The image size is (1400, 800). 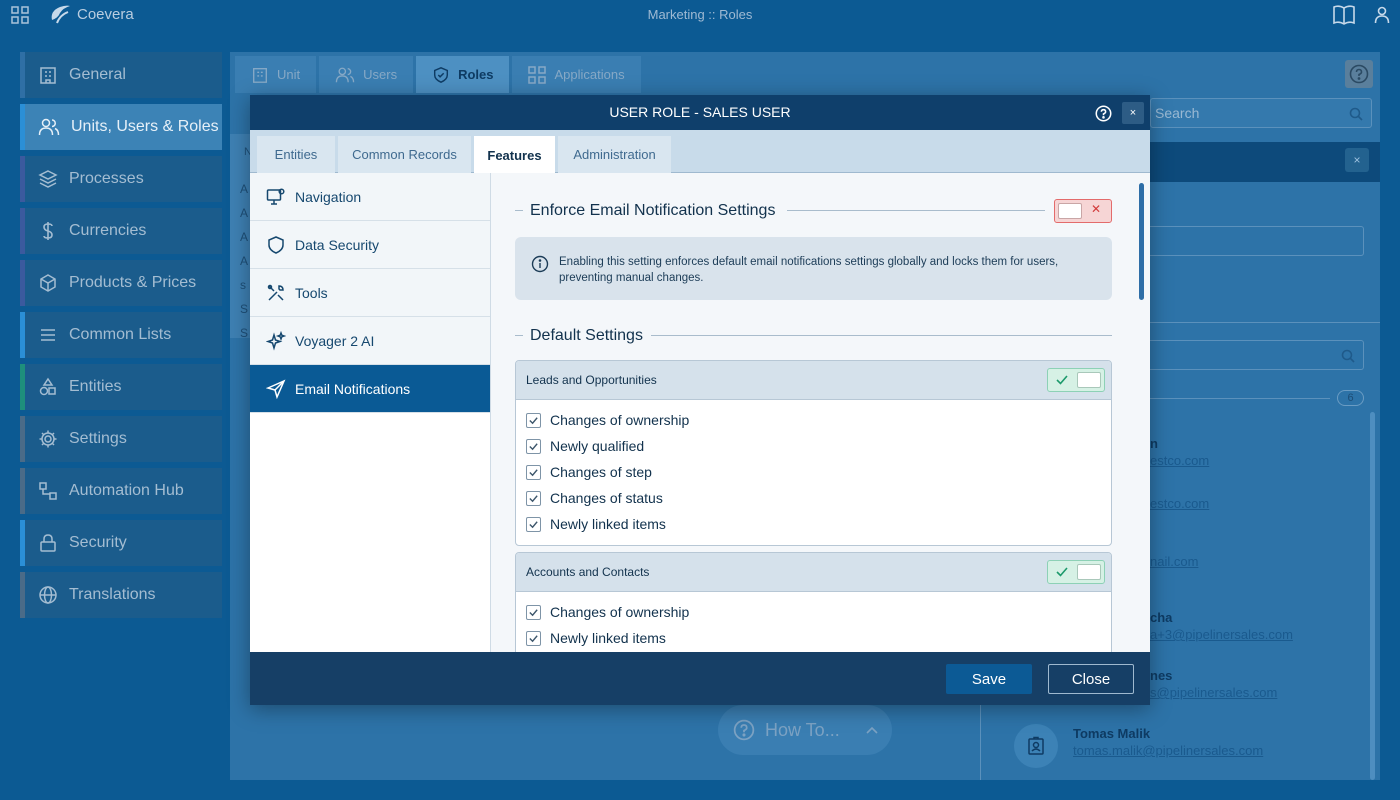 I want to click on tab-entities: Entities, so click(x=296, y=154).